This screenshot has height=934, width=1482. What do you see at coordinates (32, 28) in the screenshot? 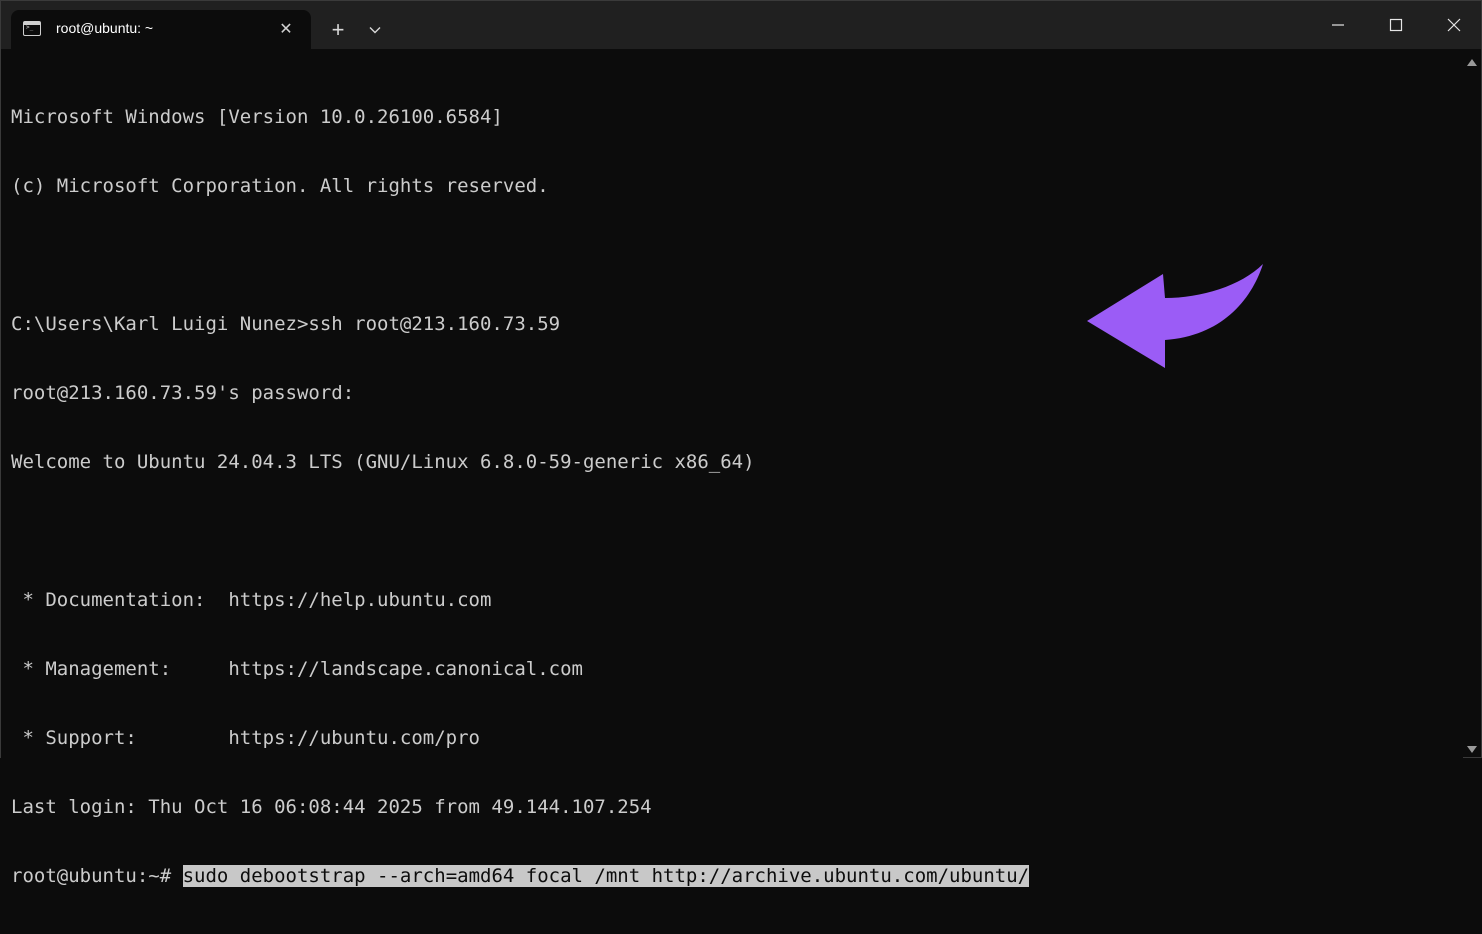
I see `terminal-icon` at bounding box center [32, 28].